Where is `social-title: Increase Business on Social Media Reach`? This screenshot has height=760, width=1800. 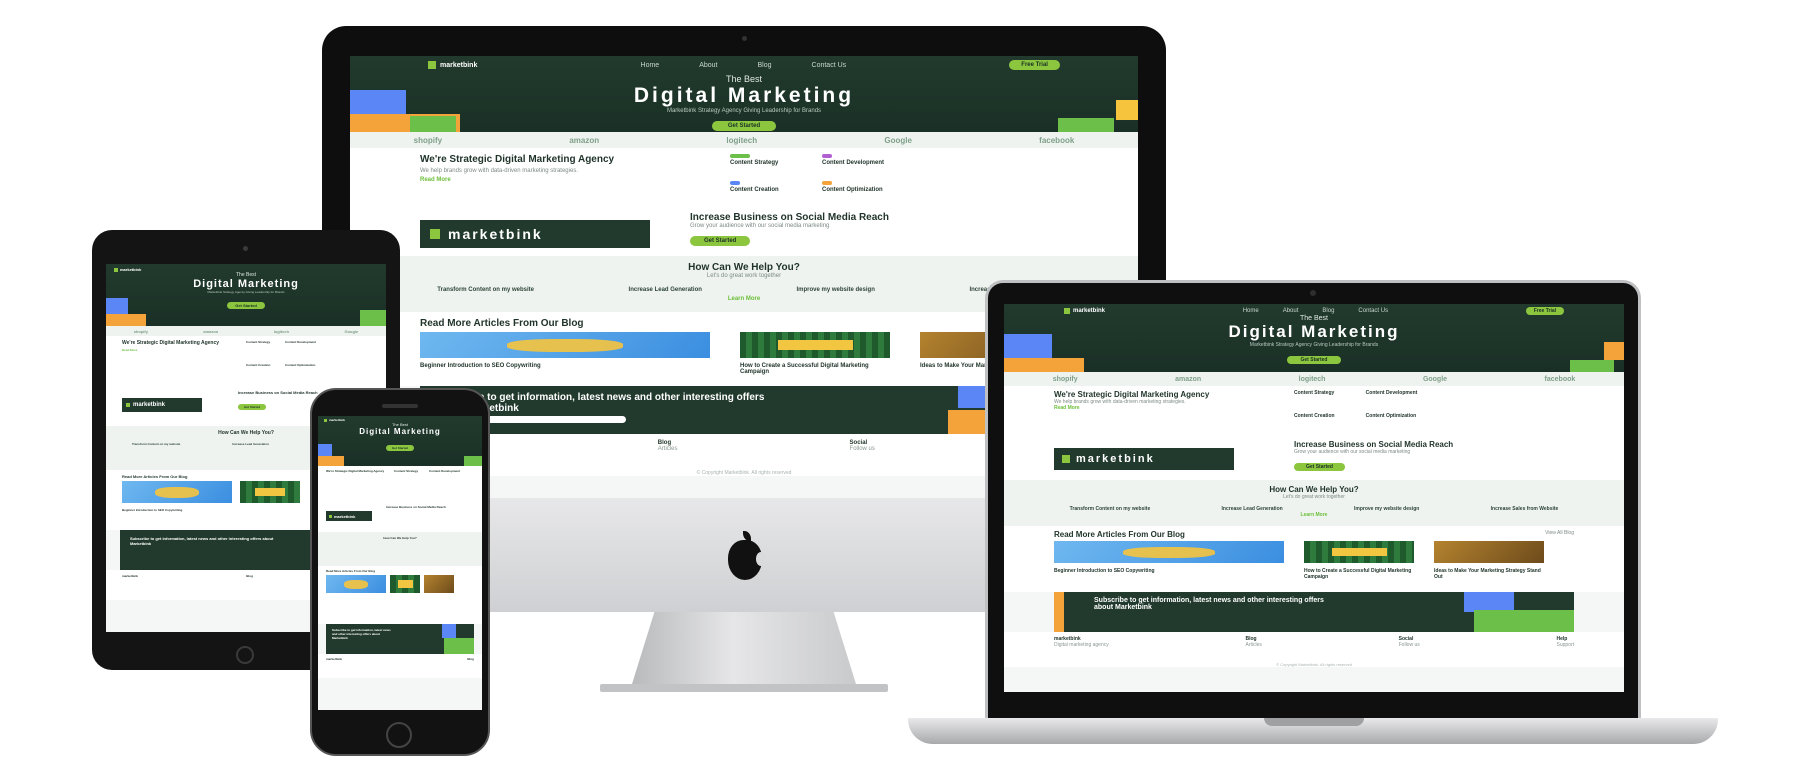 social-title: Increase Business on Social Media Reach is located at coordinates (416, 507).